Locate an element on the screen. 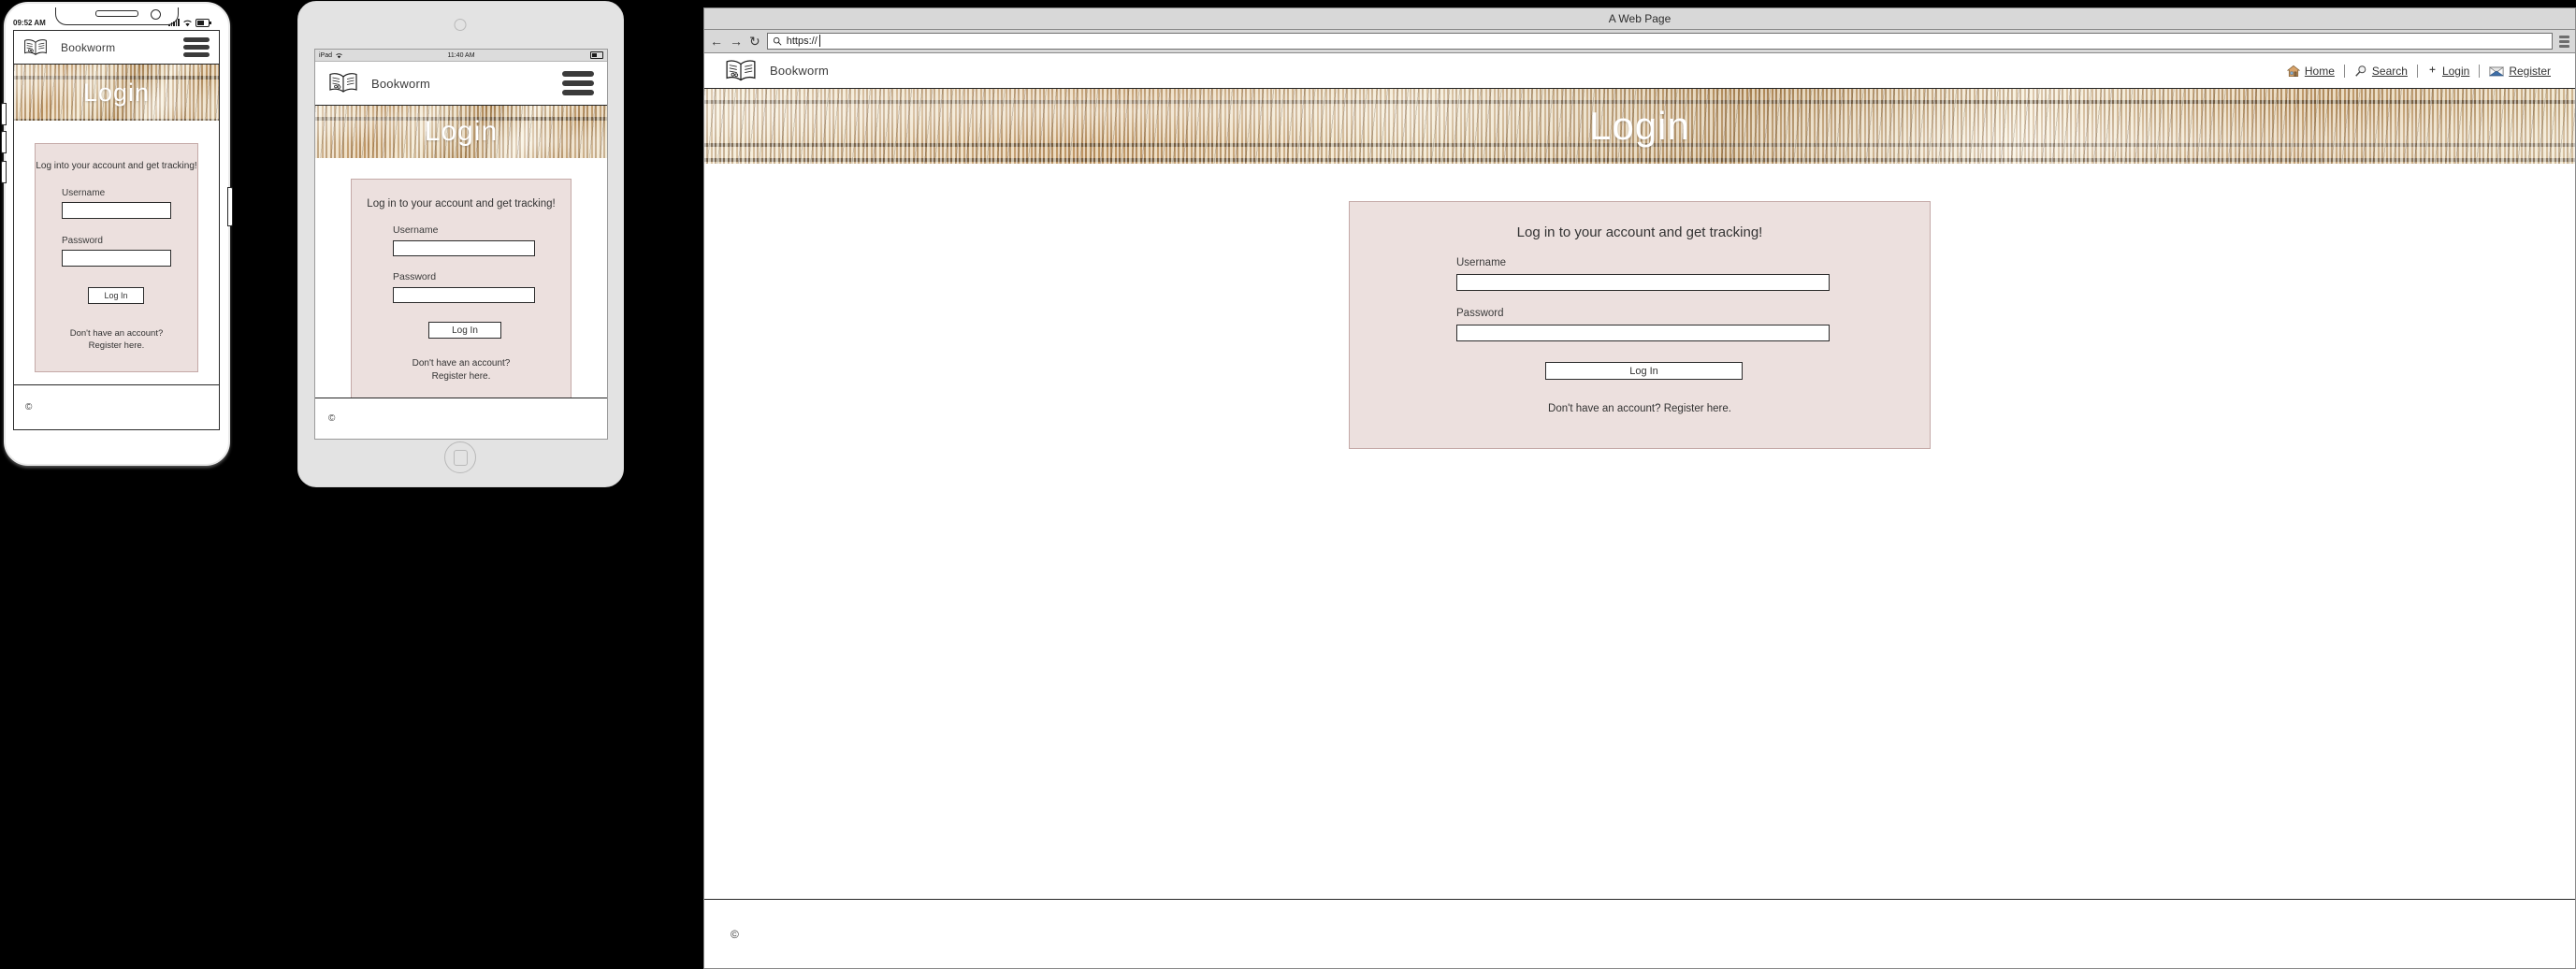 The height and width of the screenshot is (969, 2576). tablet-register-line-1: Don't have an account? is located at coordinates (461, 363).